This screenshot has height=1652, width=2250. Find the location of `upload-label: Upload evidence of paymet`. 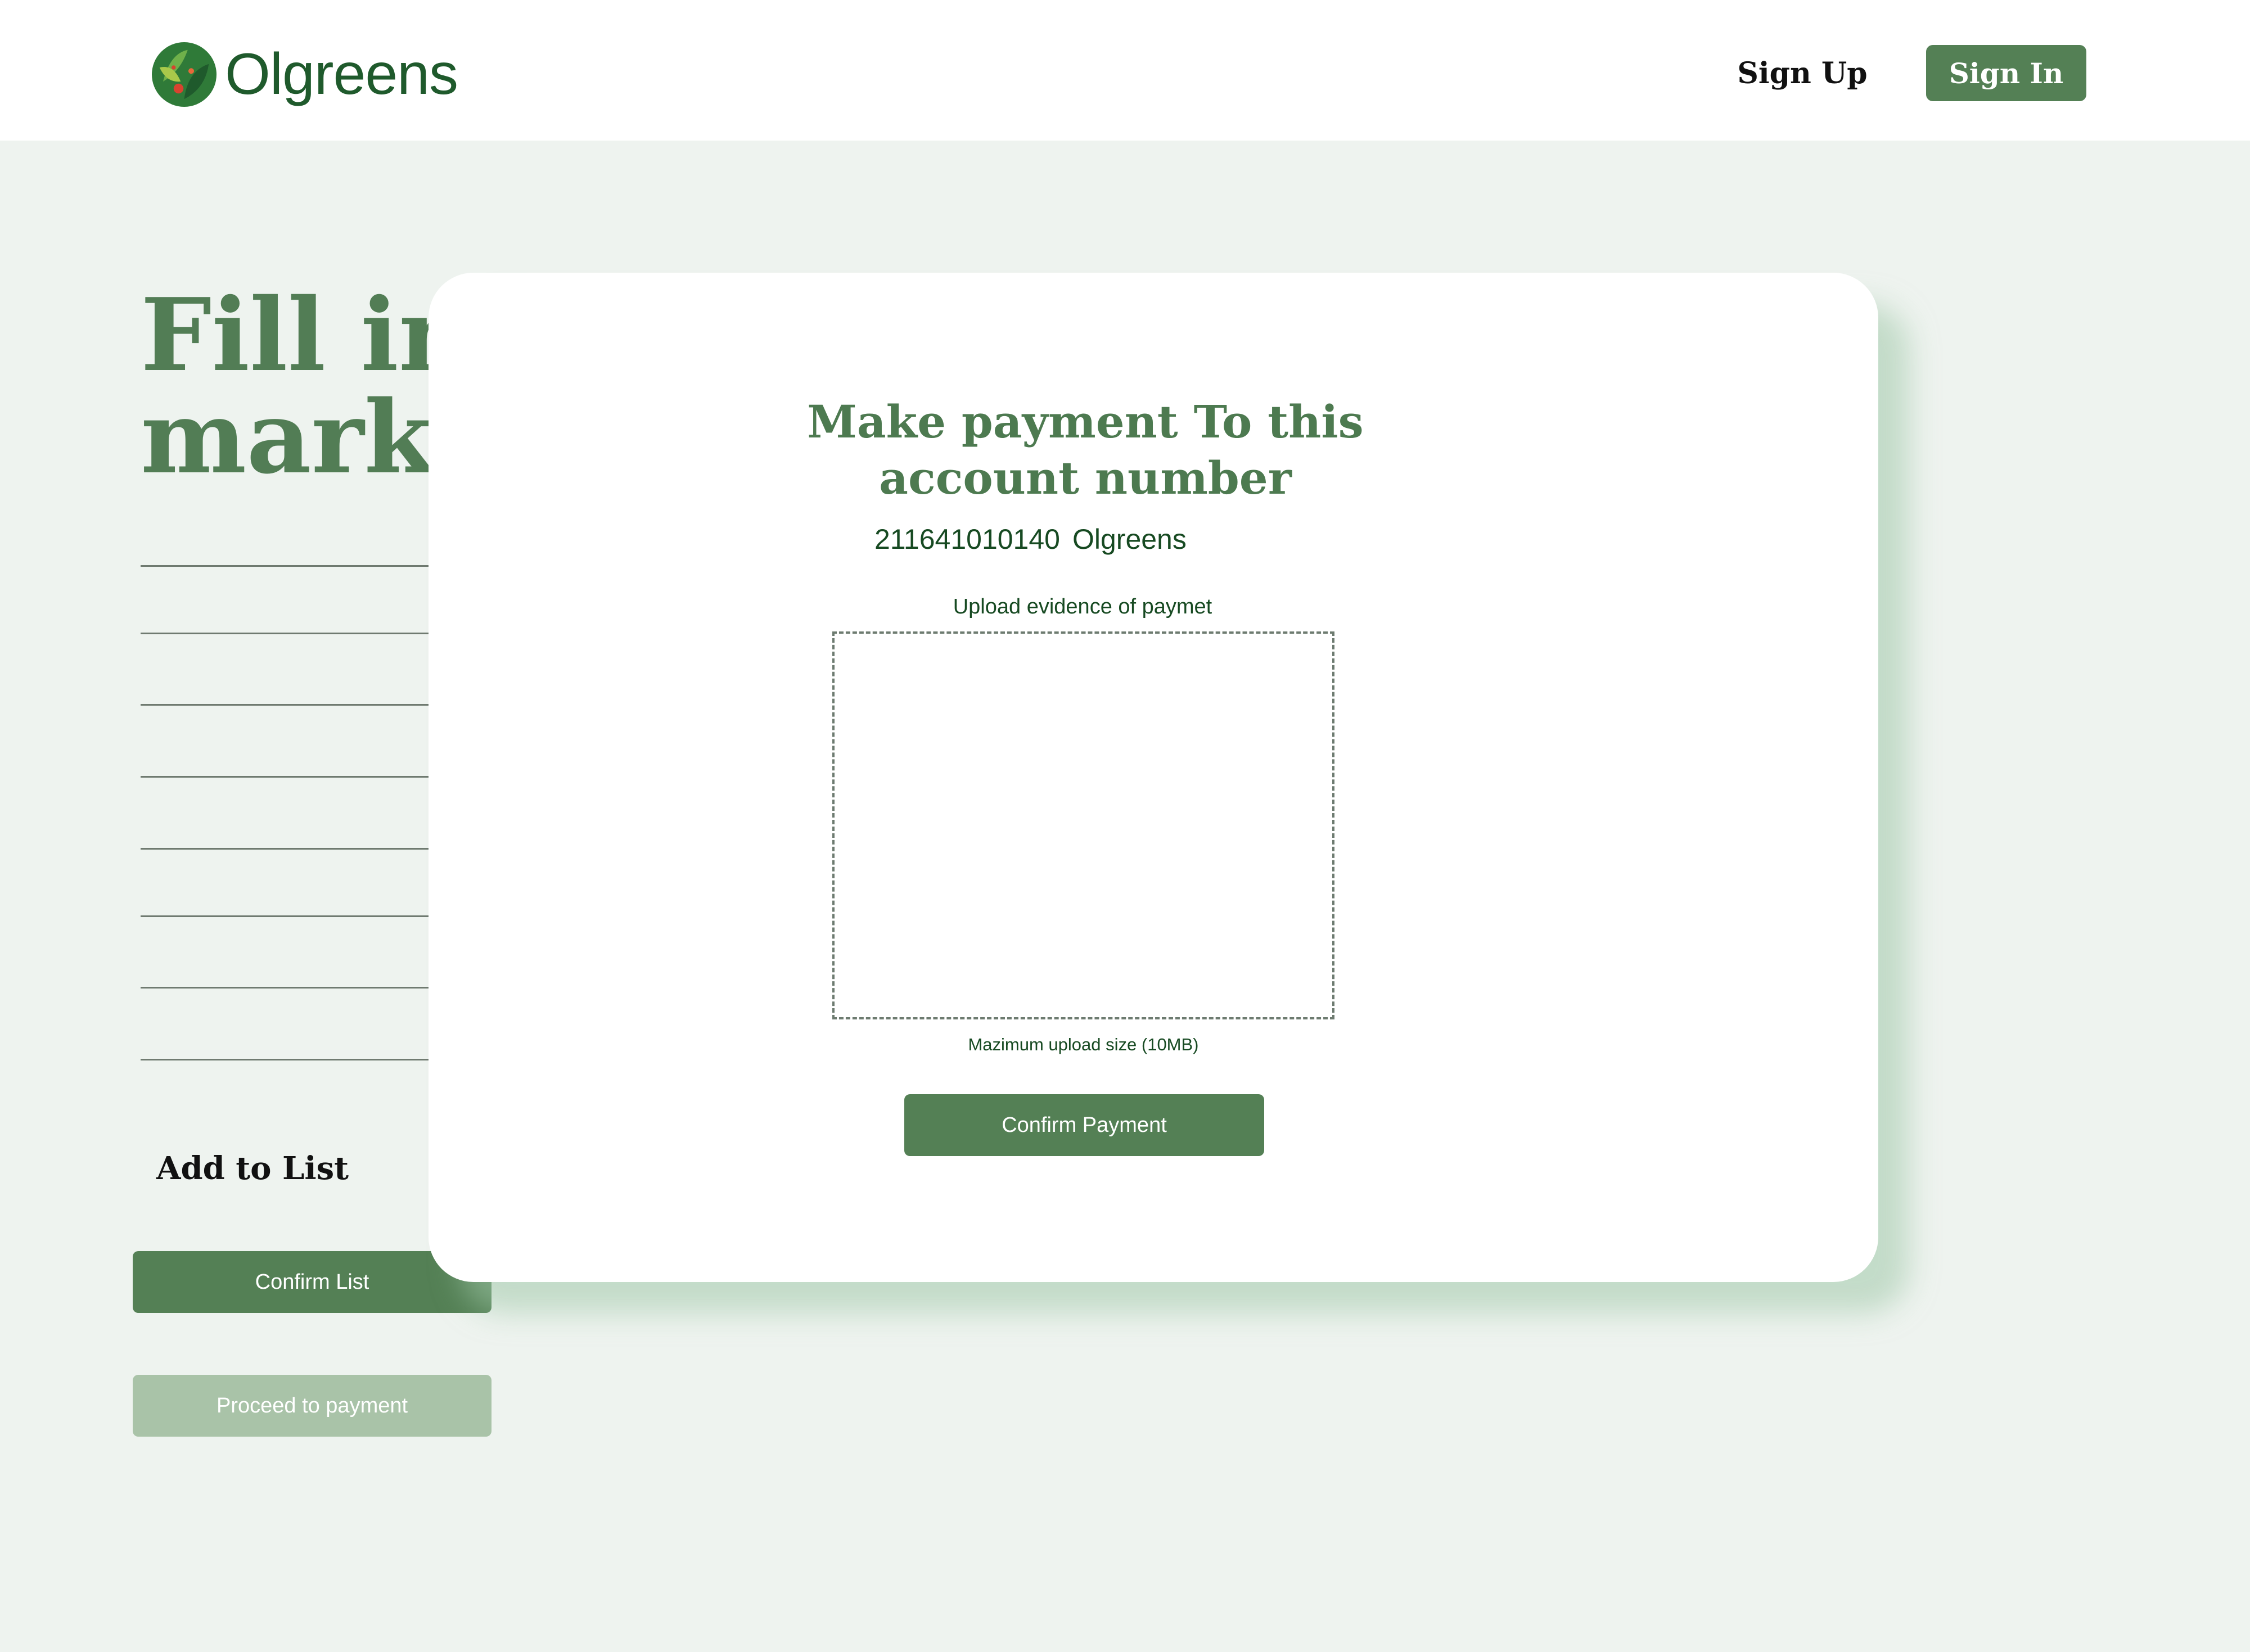

upload-label: Upload evidence of paymet is located at coordinates (1082, 607).